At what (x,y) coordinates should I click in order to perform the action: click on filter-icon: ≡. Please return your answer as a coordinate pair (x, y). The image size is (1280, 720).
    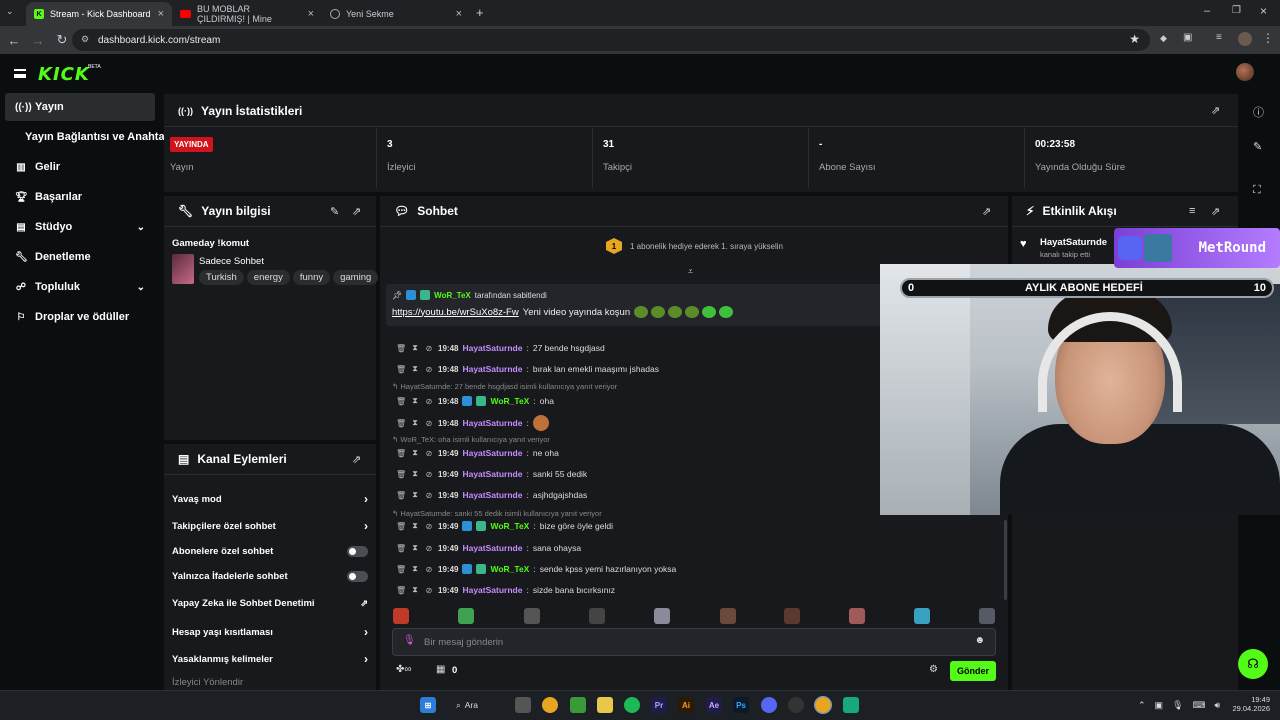
    Looking at the image, I should click on (1192, 211).